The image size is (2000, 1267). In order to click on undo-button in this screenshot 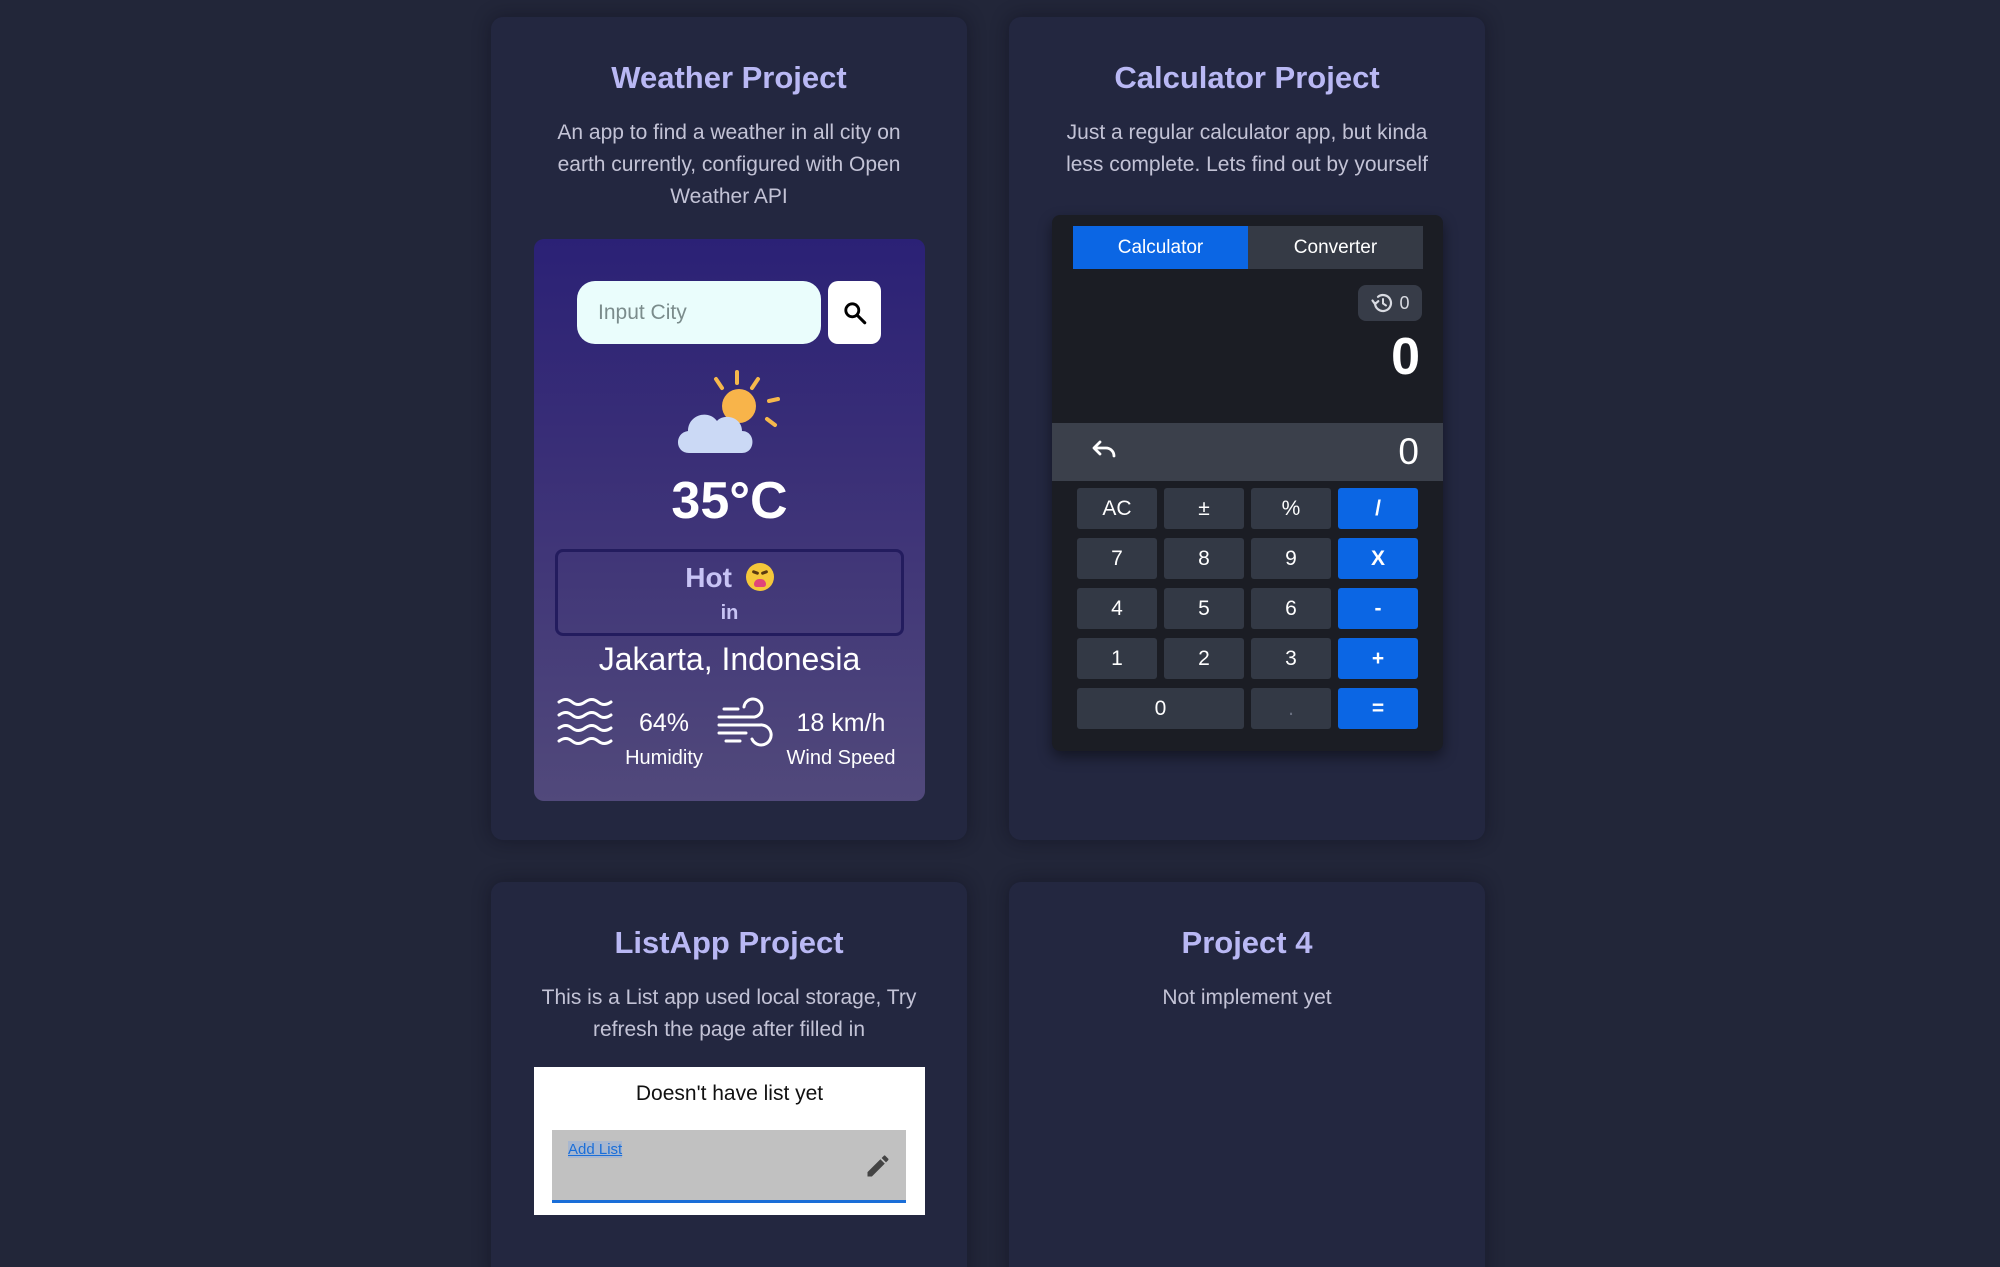, I will do `click(1103, 452)`.